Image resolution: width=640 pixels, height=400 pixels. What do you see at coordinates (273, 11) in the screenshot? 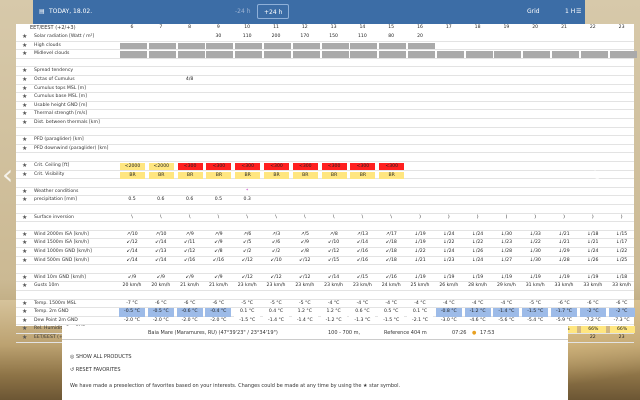
I see `plus-24h-button: +24 h` at bounding box center [273, 11].